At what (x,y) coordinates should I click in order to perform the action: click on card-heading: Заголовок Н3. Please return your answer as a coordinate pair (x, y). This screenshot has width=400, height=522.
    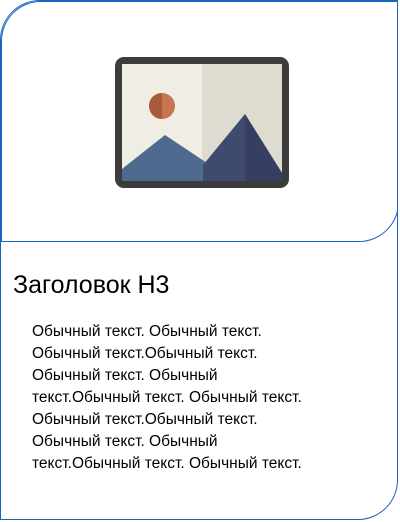
    Looking at the image, I should click on (91, 285).